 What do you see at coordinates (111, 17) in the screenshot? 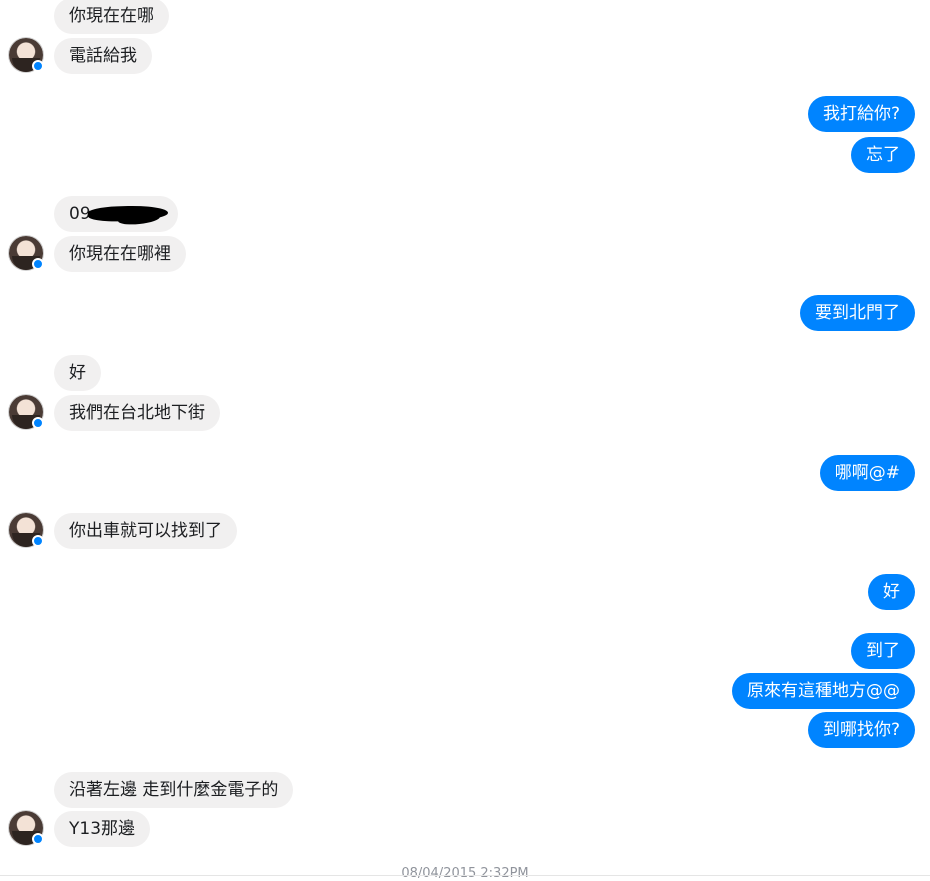
I see `incoming-message: 你現在在哪` at bounding box center [111, 17].